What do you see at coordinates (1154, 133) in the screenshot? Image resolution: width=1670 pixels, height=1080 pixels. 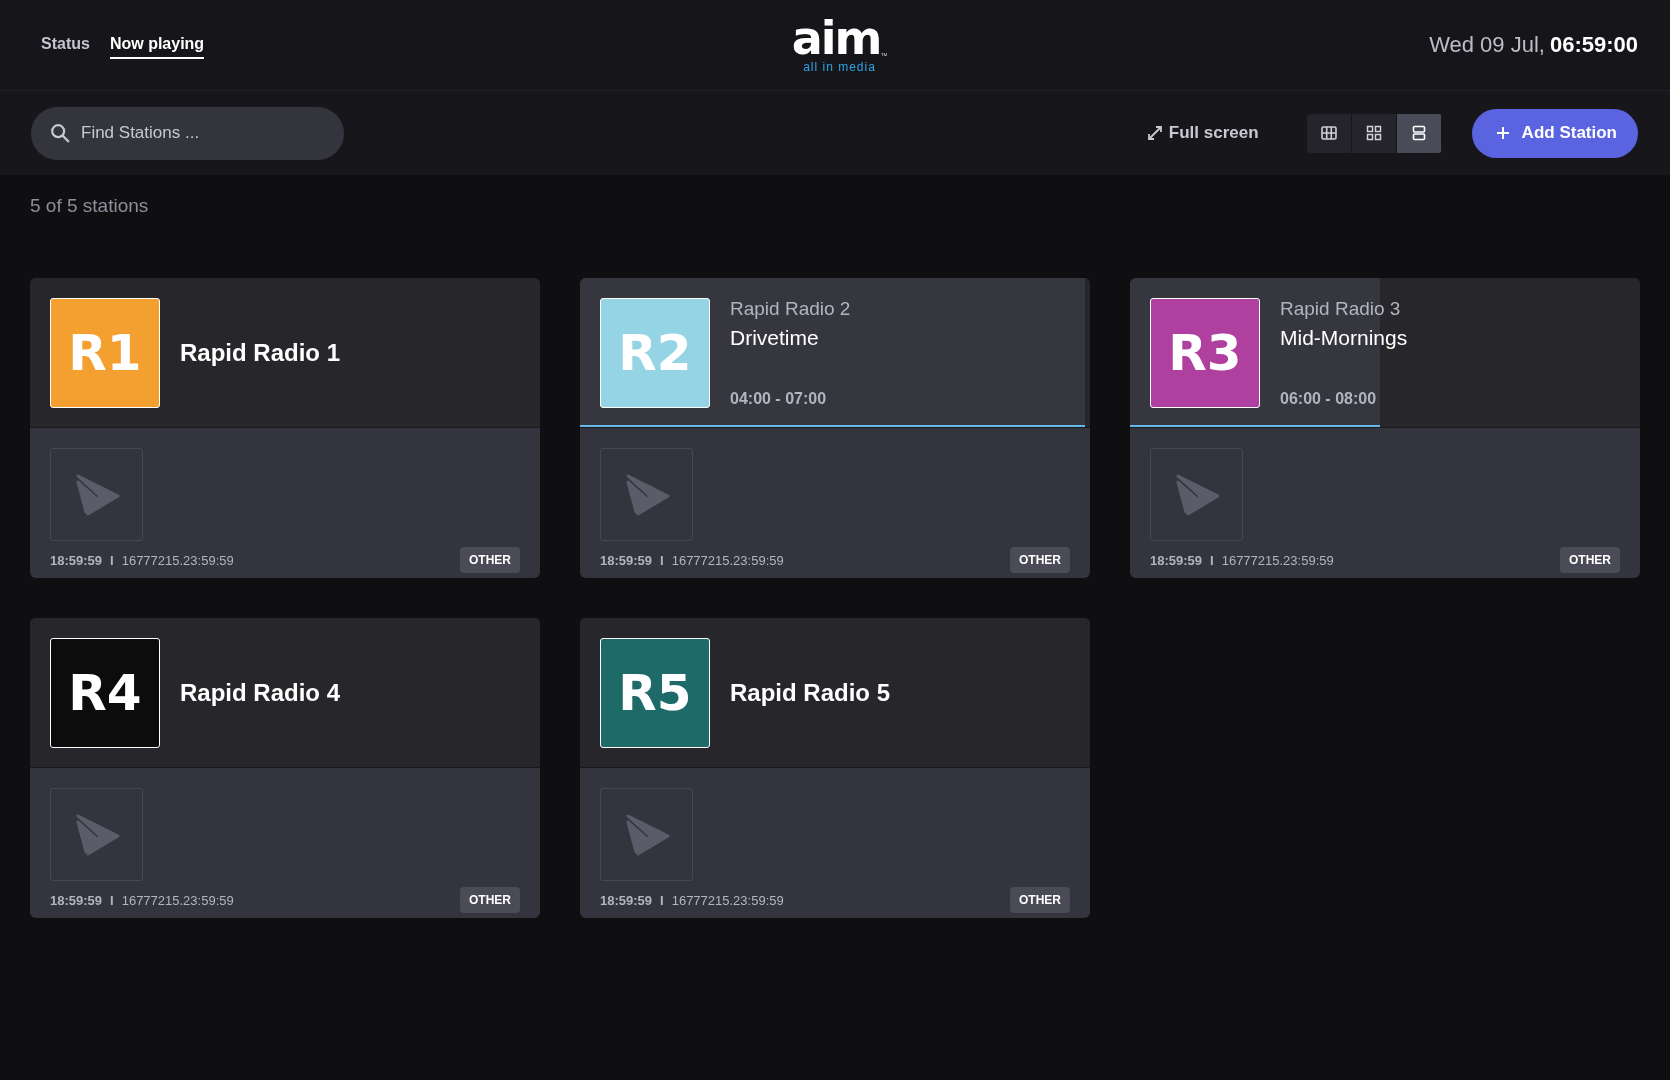 I see `expand-arrows-icon` at bounding box center [1154, 133].